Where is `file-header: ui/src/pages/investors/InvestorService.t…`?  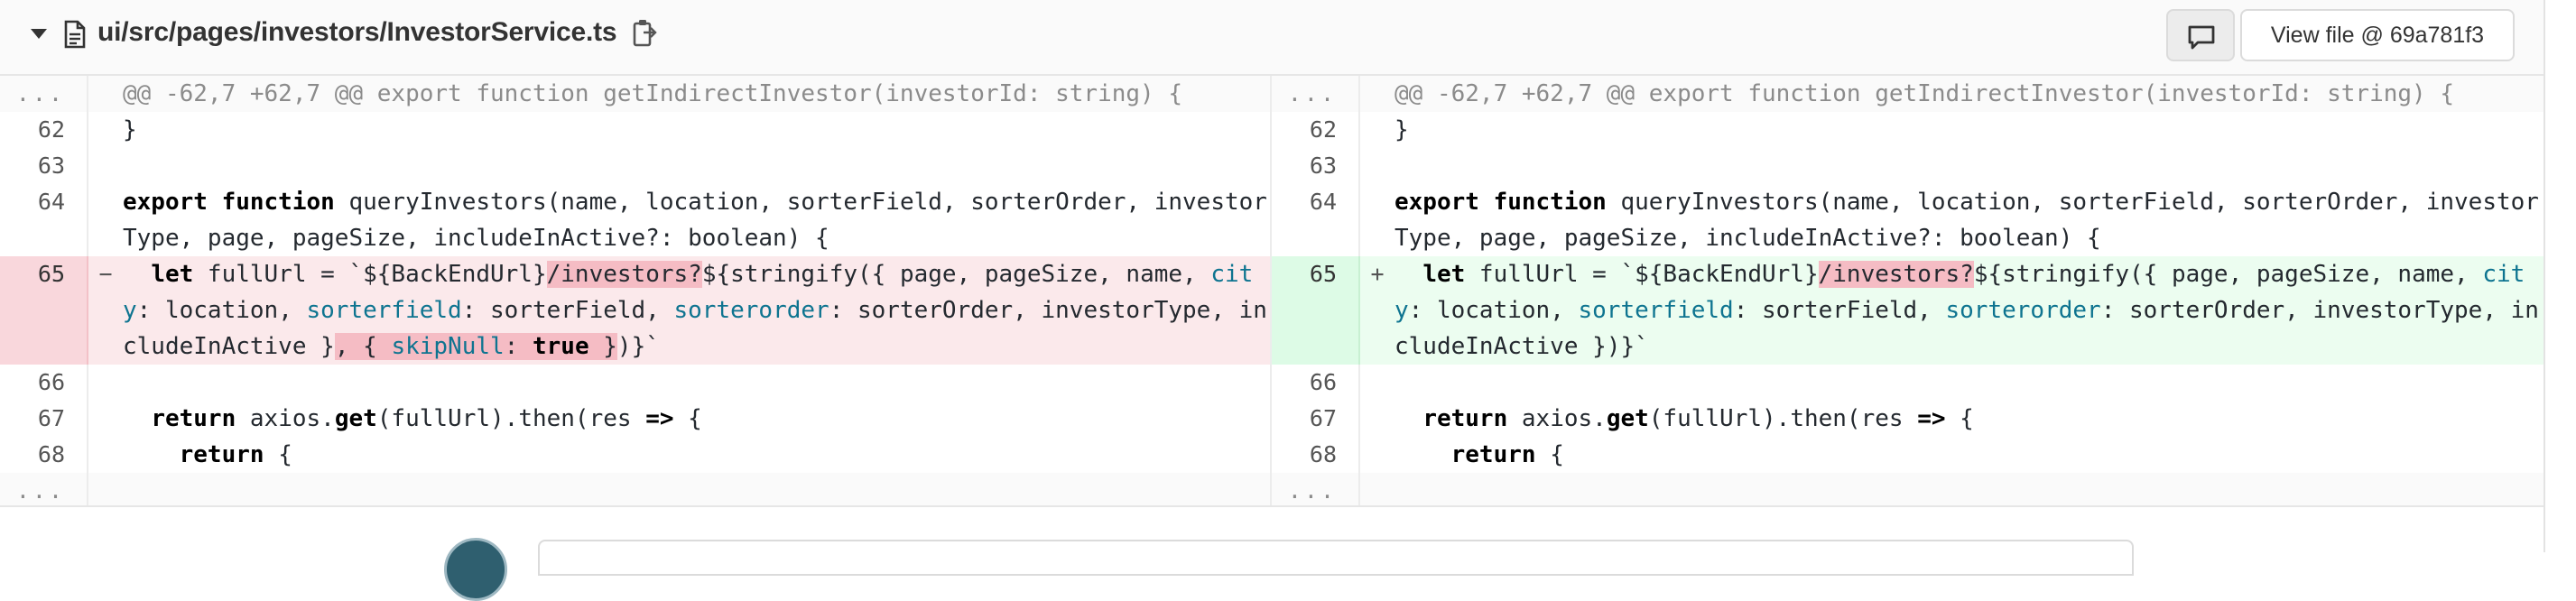 file-header: ui/src/pages/investors/InvestorService.t… is located at coordinates (1272, 38).